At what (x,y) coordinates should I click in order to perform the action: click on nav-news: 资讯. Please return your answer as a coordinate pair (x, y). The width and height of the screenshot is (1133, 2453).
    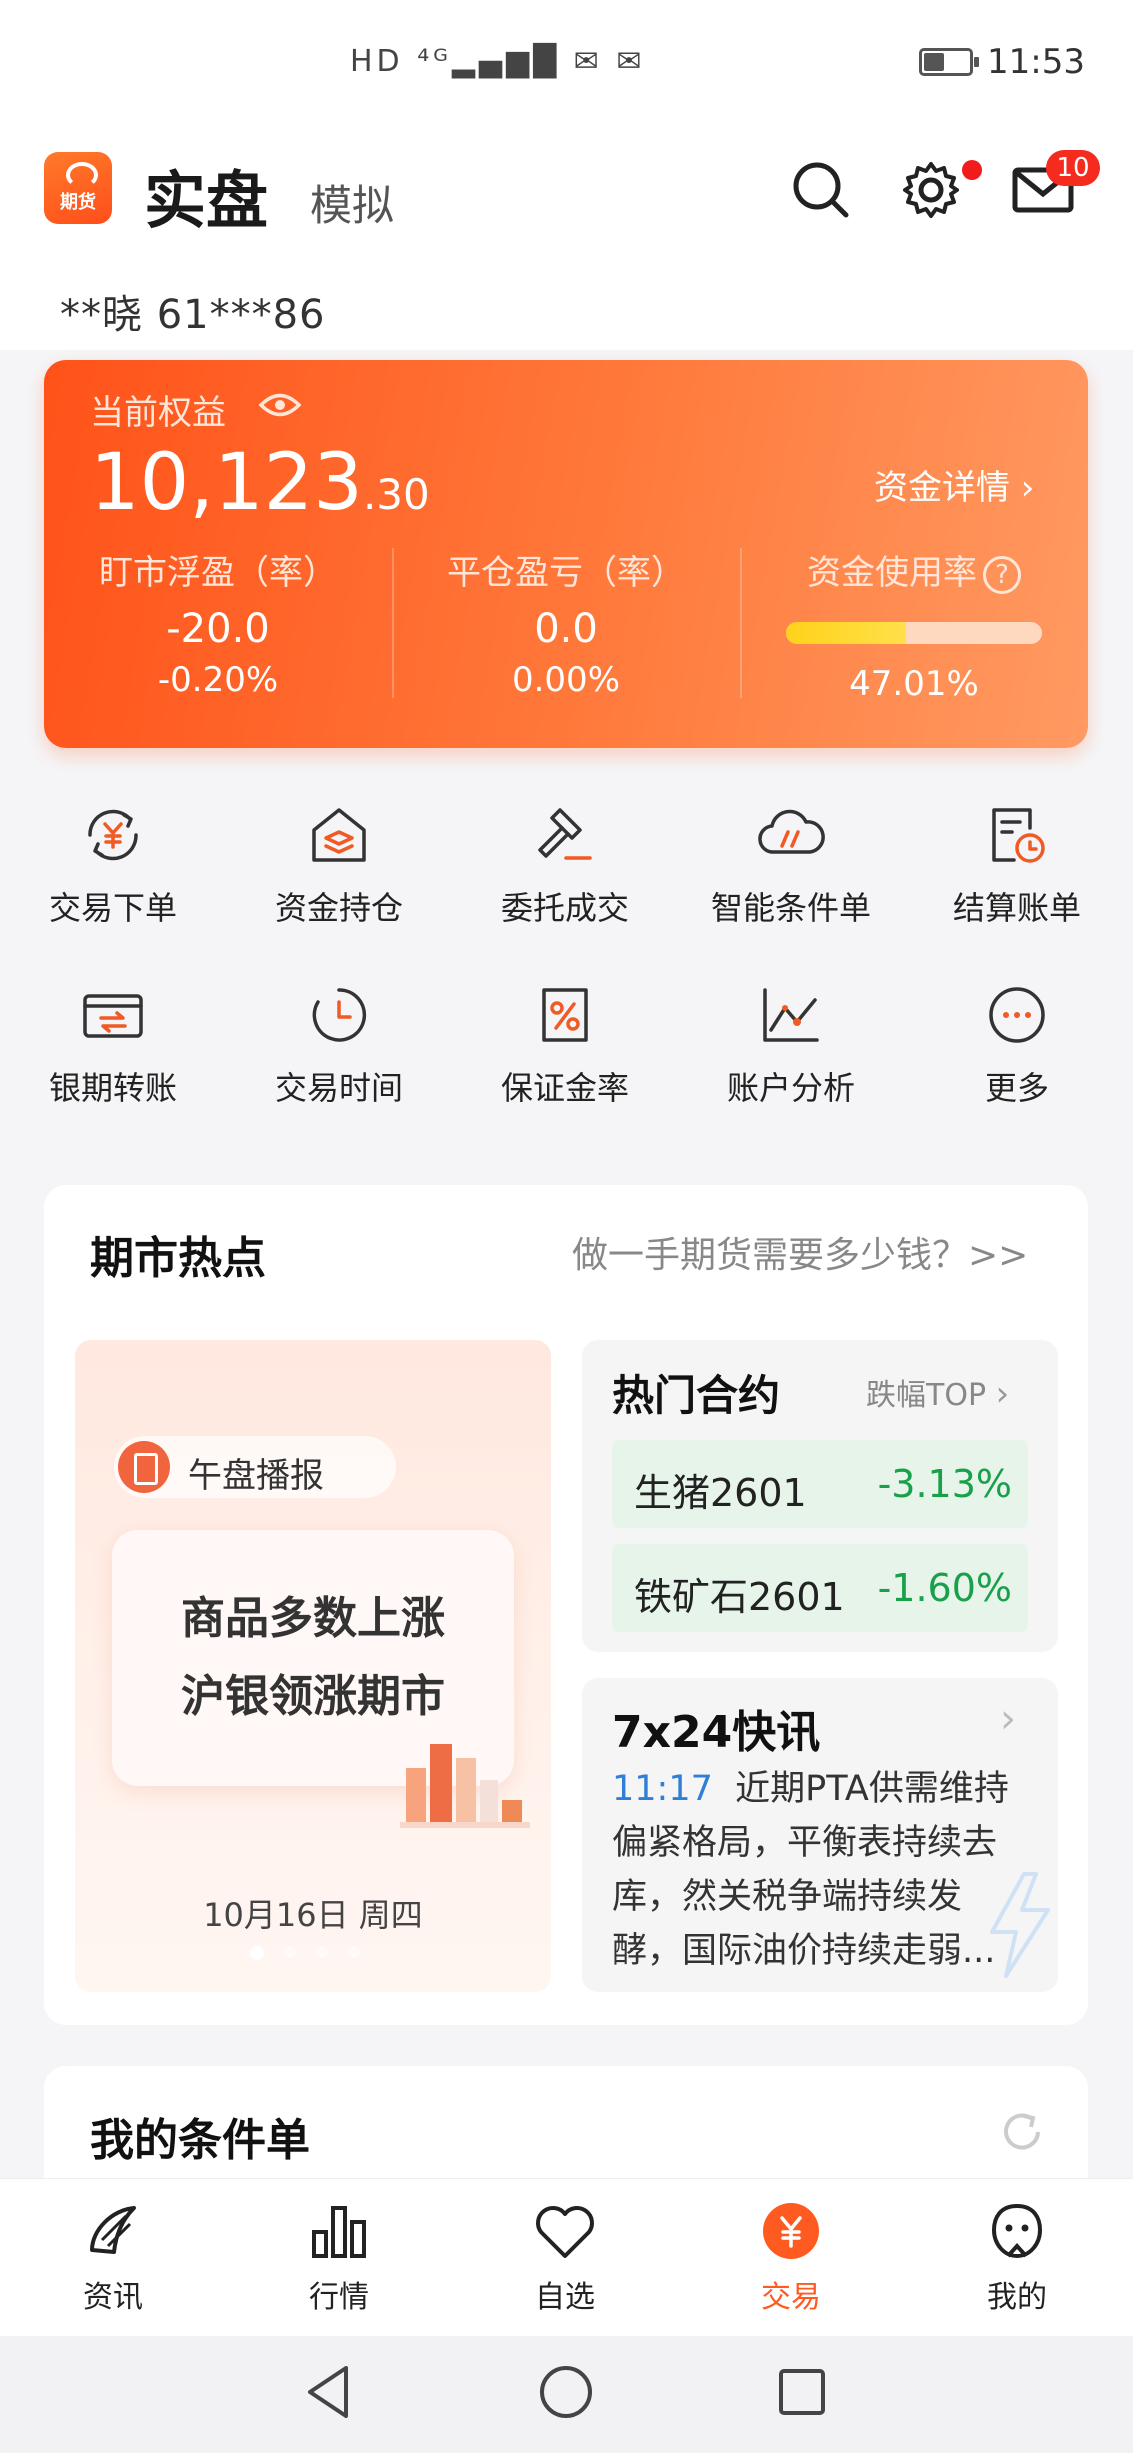
    Looking at the image, I should click on (113, 2256).